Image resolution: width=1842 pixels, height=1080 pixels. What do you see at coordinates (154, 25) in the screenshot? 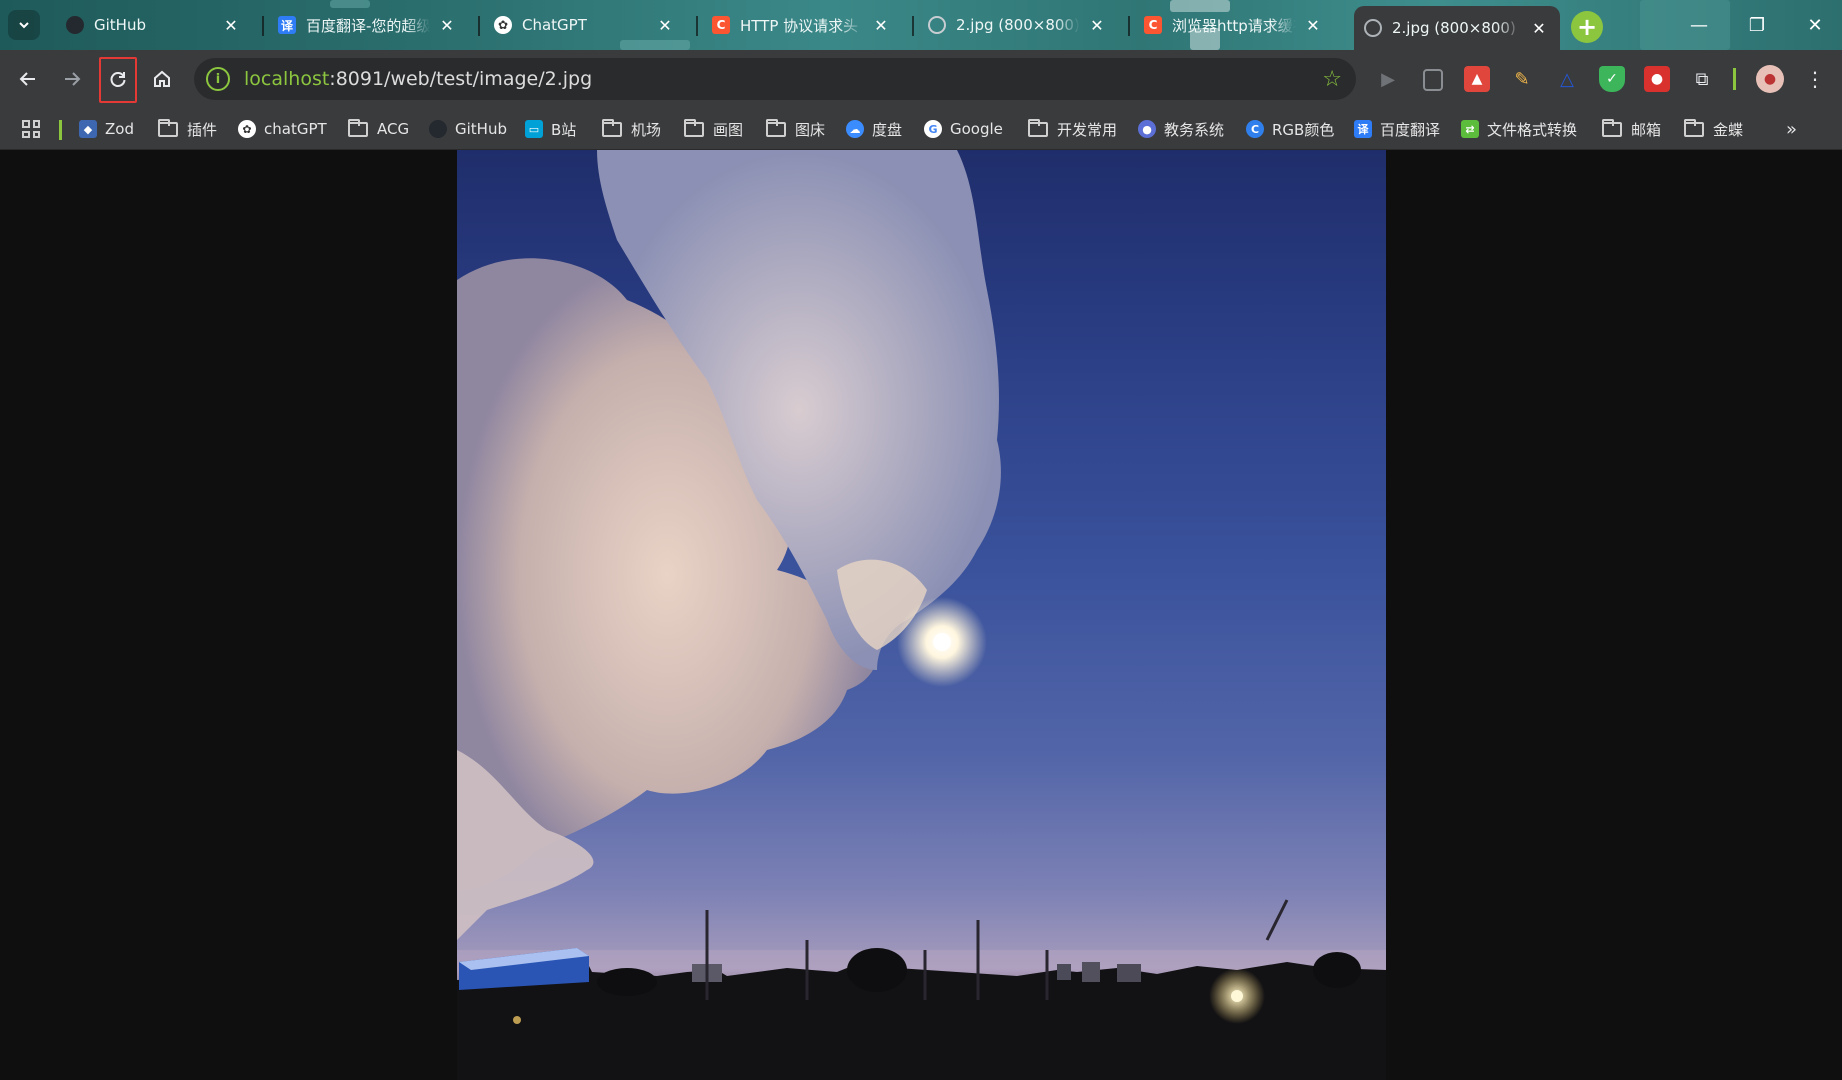
I see `tab-github: GitHub ✕` at bounding box center [154, 25].